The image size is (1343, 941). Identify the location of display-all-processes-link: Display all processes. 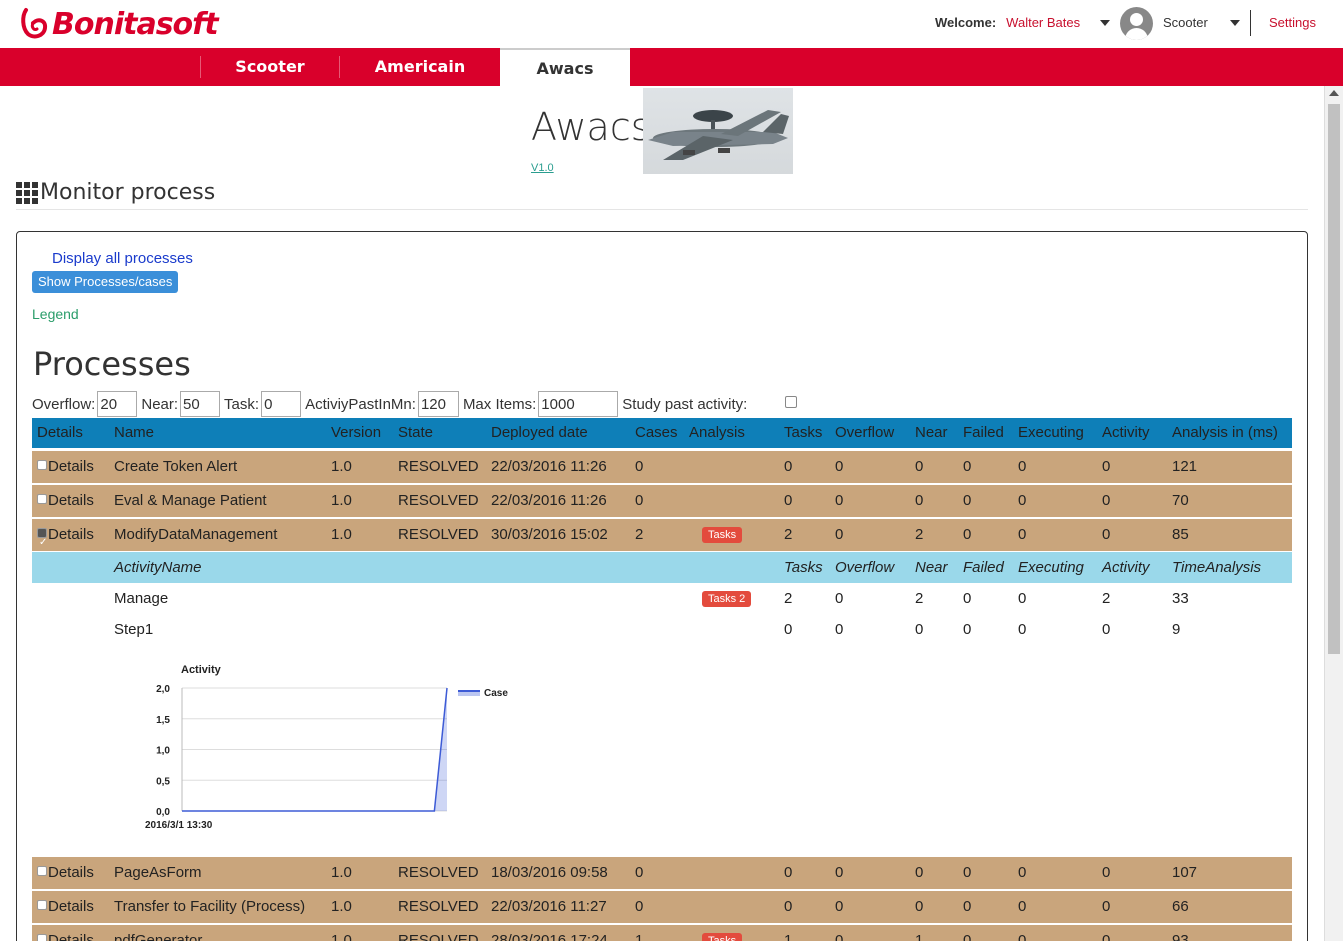
(122, 258).